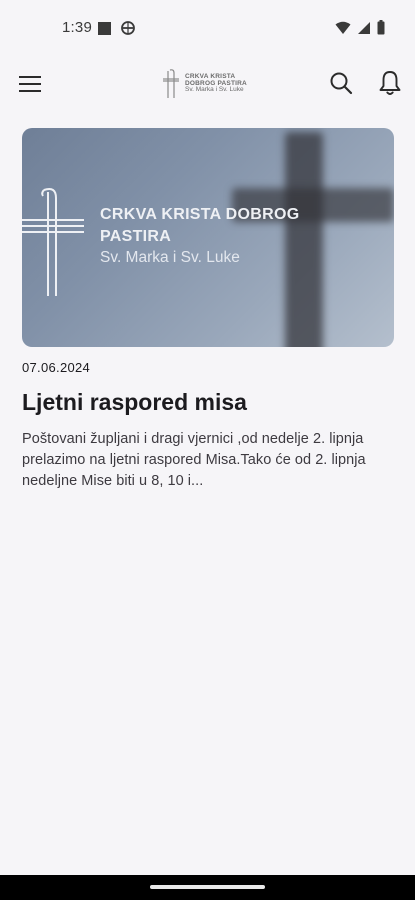 The image size is (415, 900). Describe the element at coordinates (56, 367) in the screenshot. I see `post-date: 07.06.2024` at that location.